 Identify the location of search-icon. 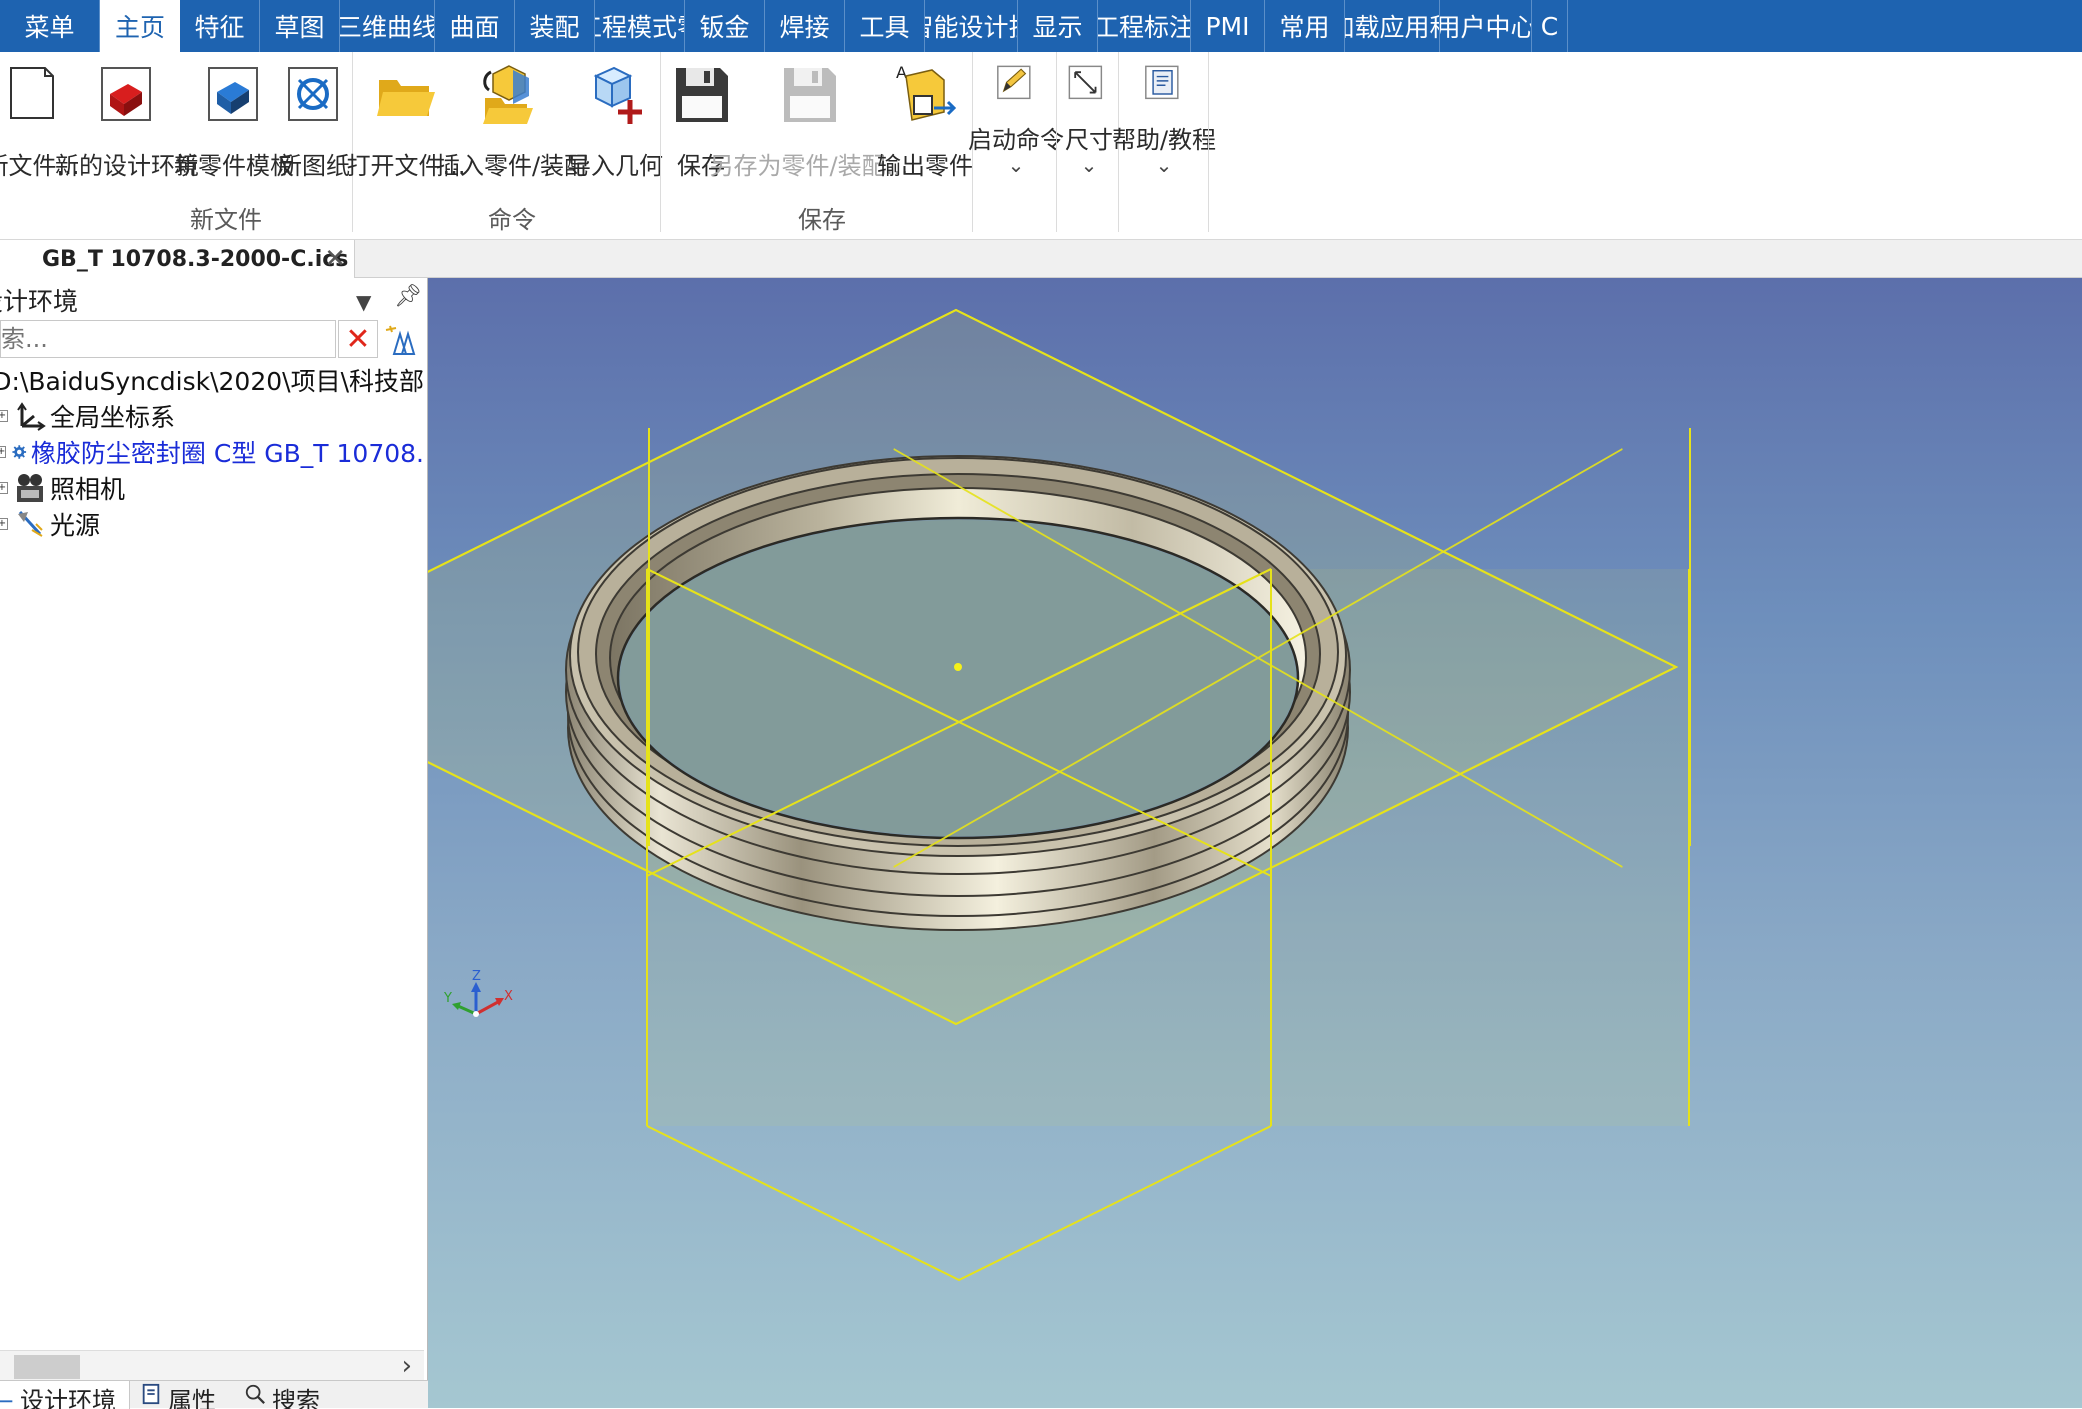
(255, 1394).